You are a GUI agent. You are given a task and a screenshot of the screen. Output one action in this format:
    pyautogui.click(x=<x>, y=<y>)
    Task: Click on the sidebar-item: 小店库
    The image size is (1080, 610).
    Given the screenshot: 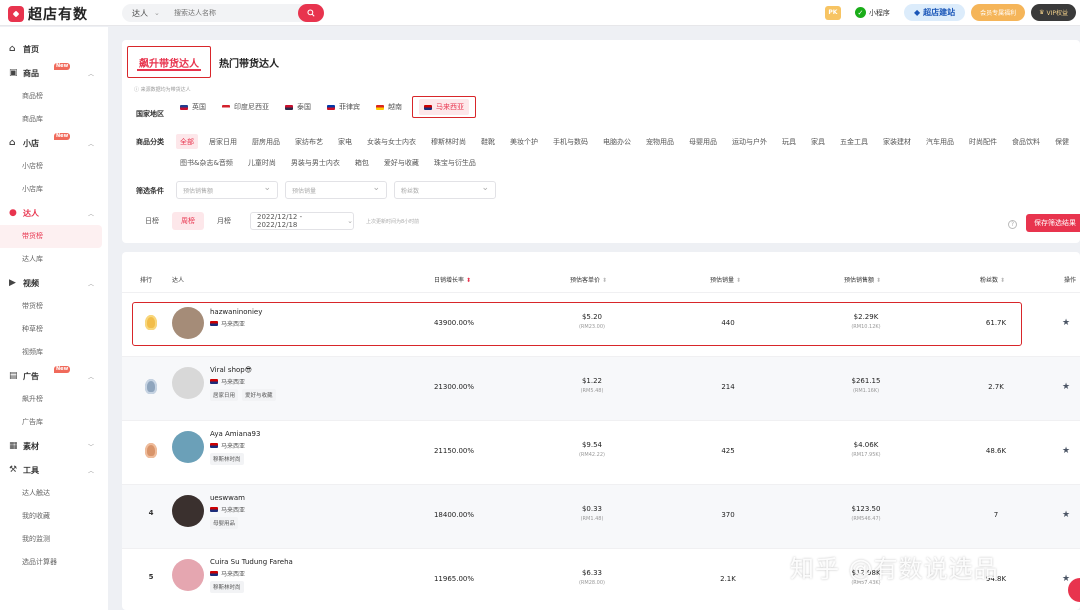 What is the action you would take?
    pyautogui.click(x=51, y=189)
    